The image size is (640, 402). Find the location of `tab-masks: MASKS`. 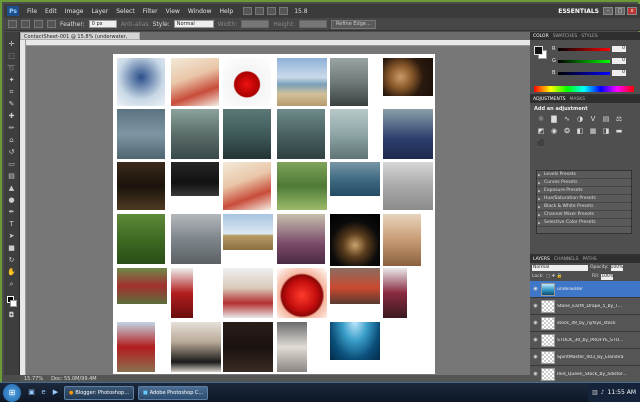

tab-masks: MASKS is located at coordinates (577, 99).